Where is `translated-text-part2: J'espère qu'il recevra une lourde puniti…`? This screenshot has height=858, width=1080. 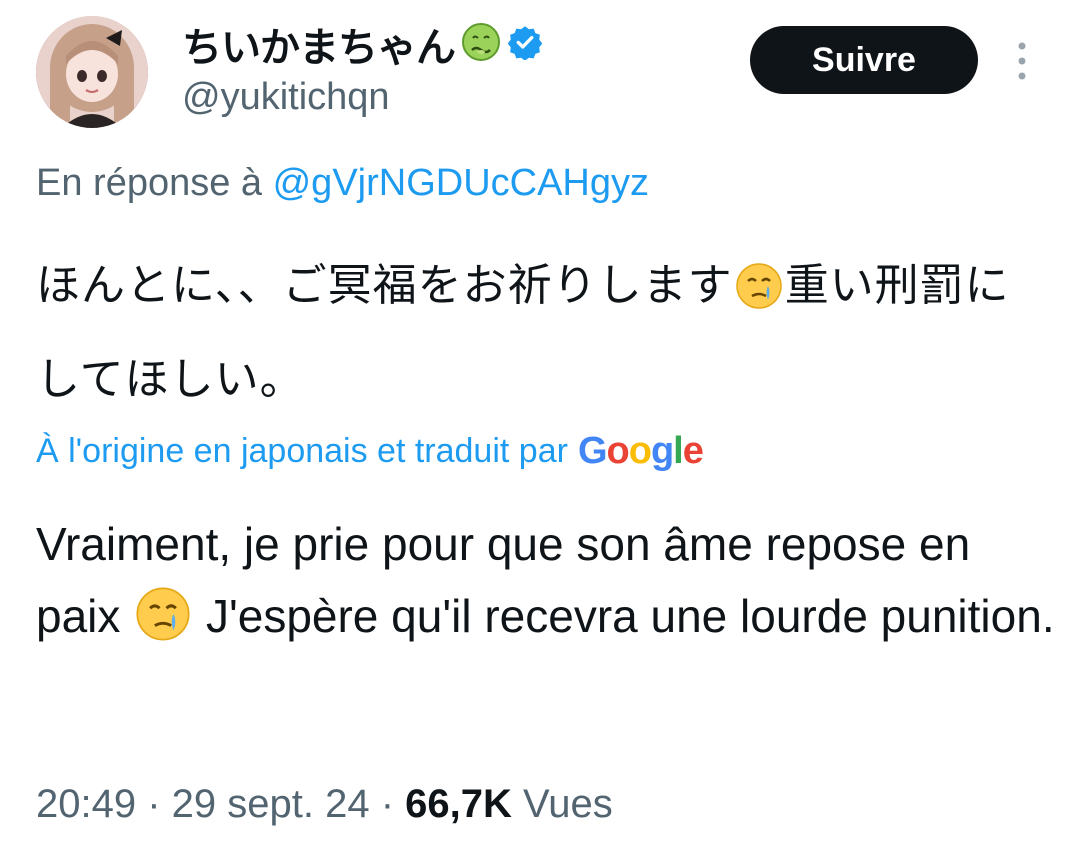
translated-text-part2: J'espère qu'il recevra une lourde puniti… is located at coordinates (624, 616).